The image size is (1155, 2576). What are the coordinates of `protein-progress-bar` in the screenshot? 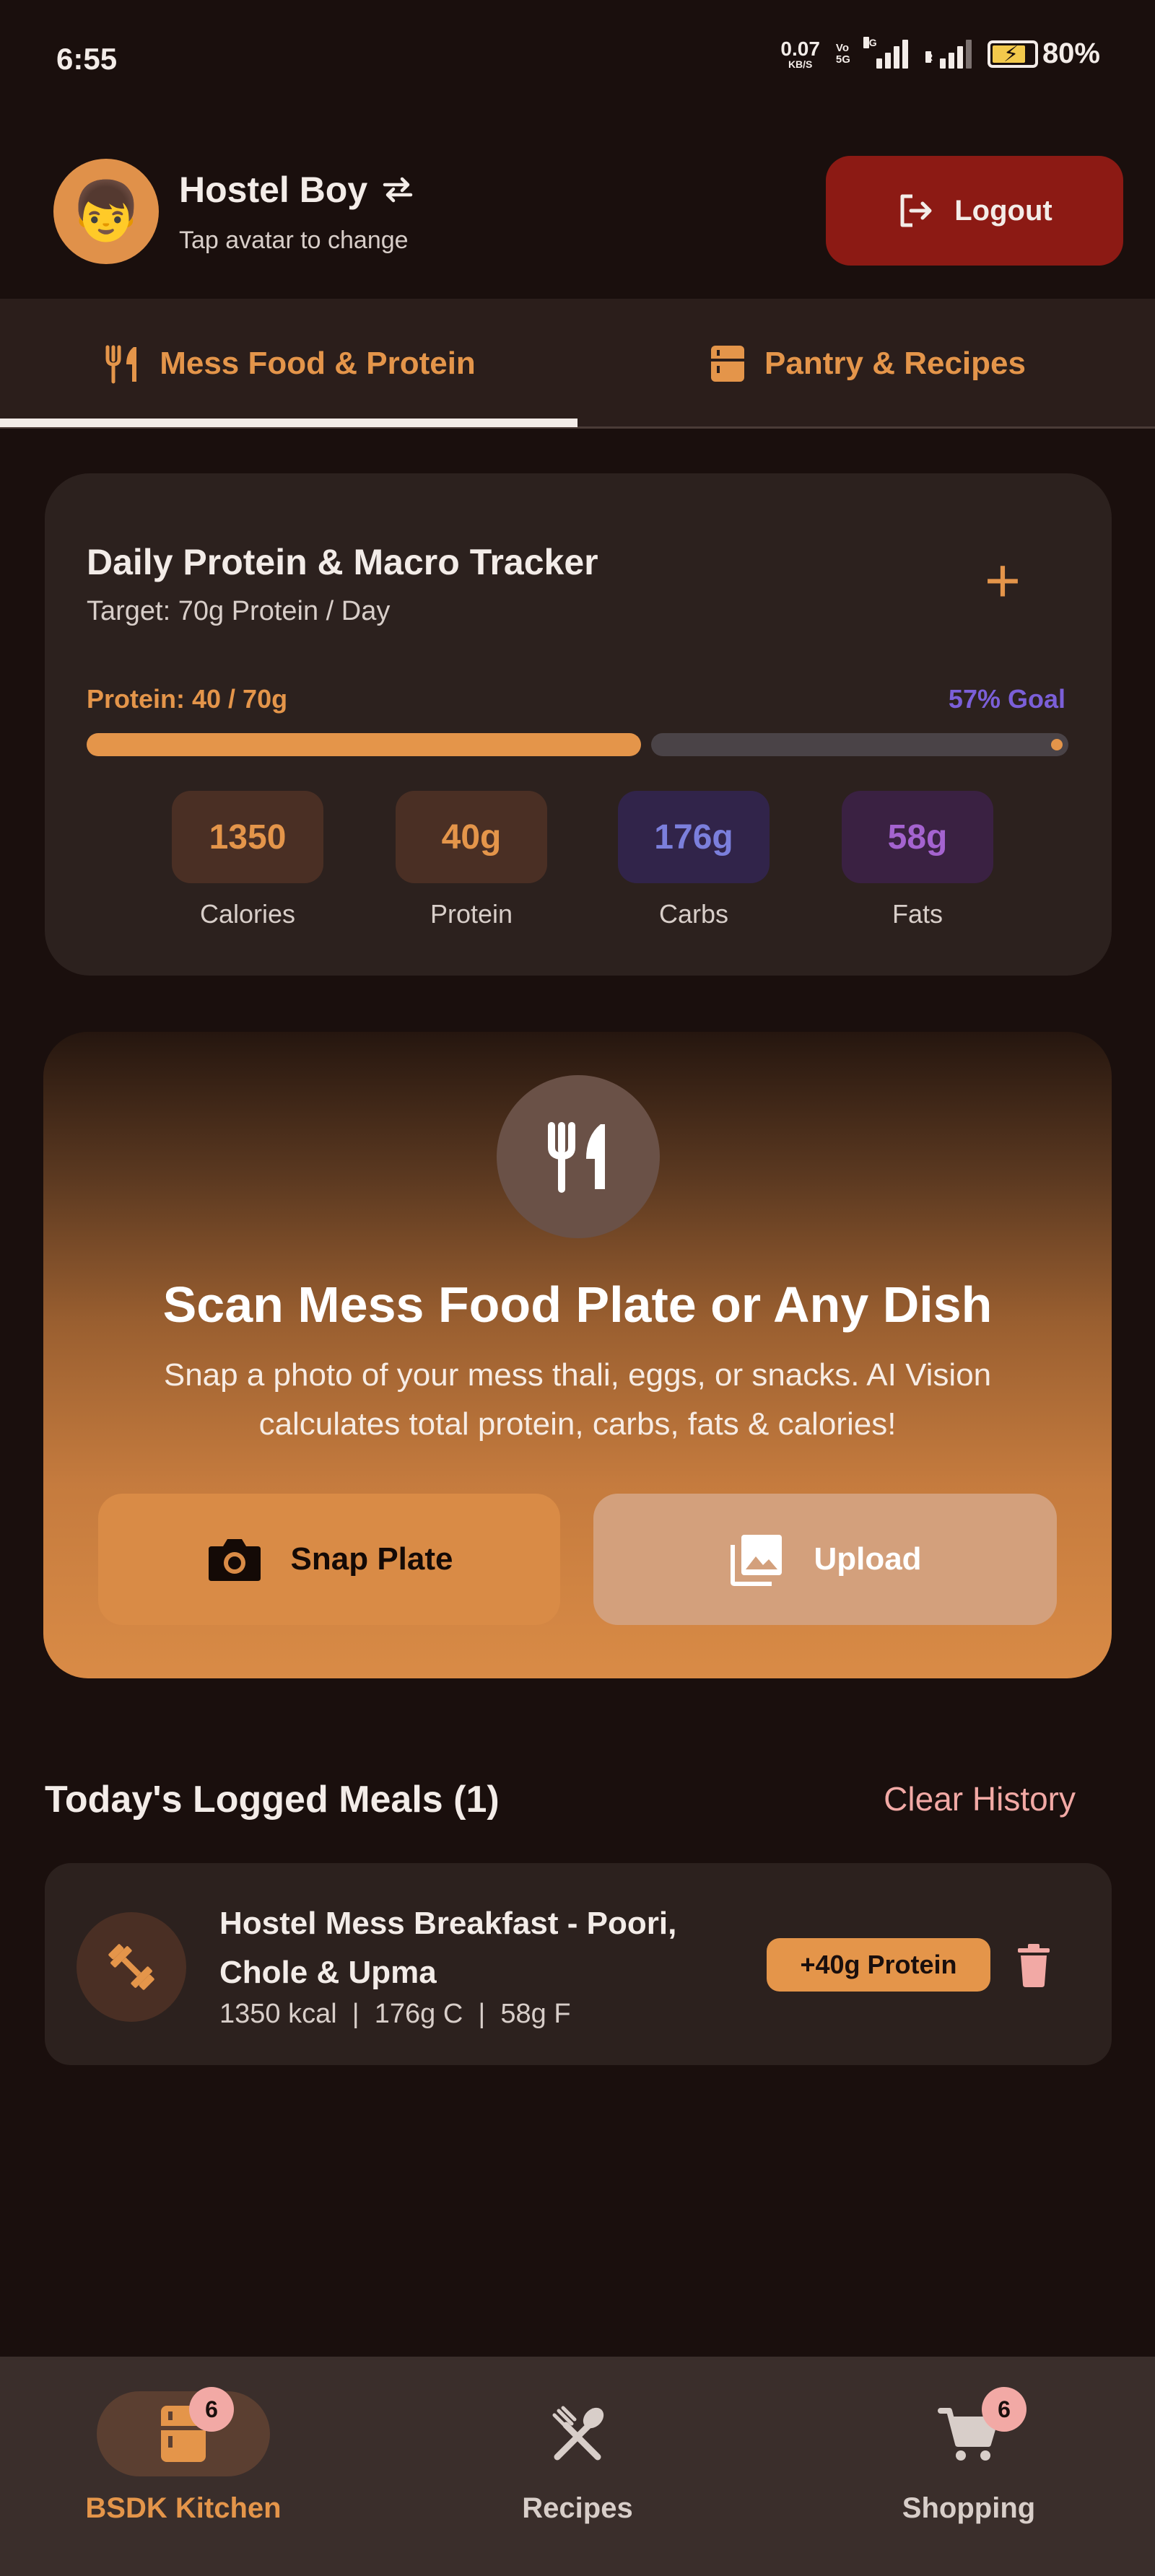 It's located at (577, 744).